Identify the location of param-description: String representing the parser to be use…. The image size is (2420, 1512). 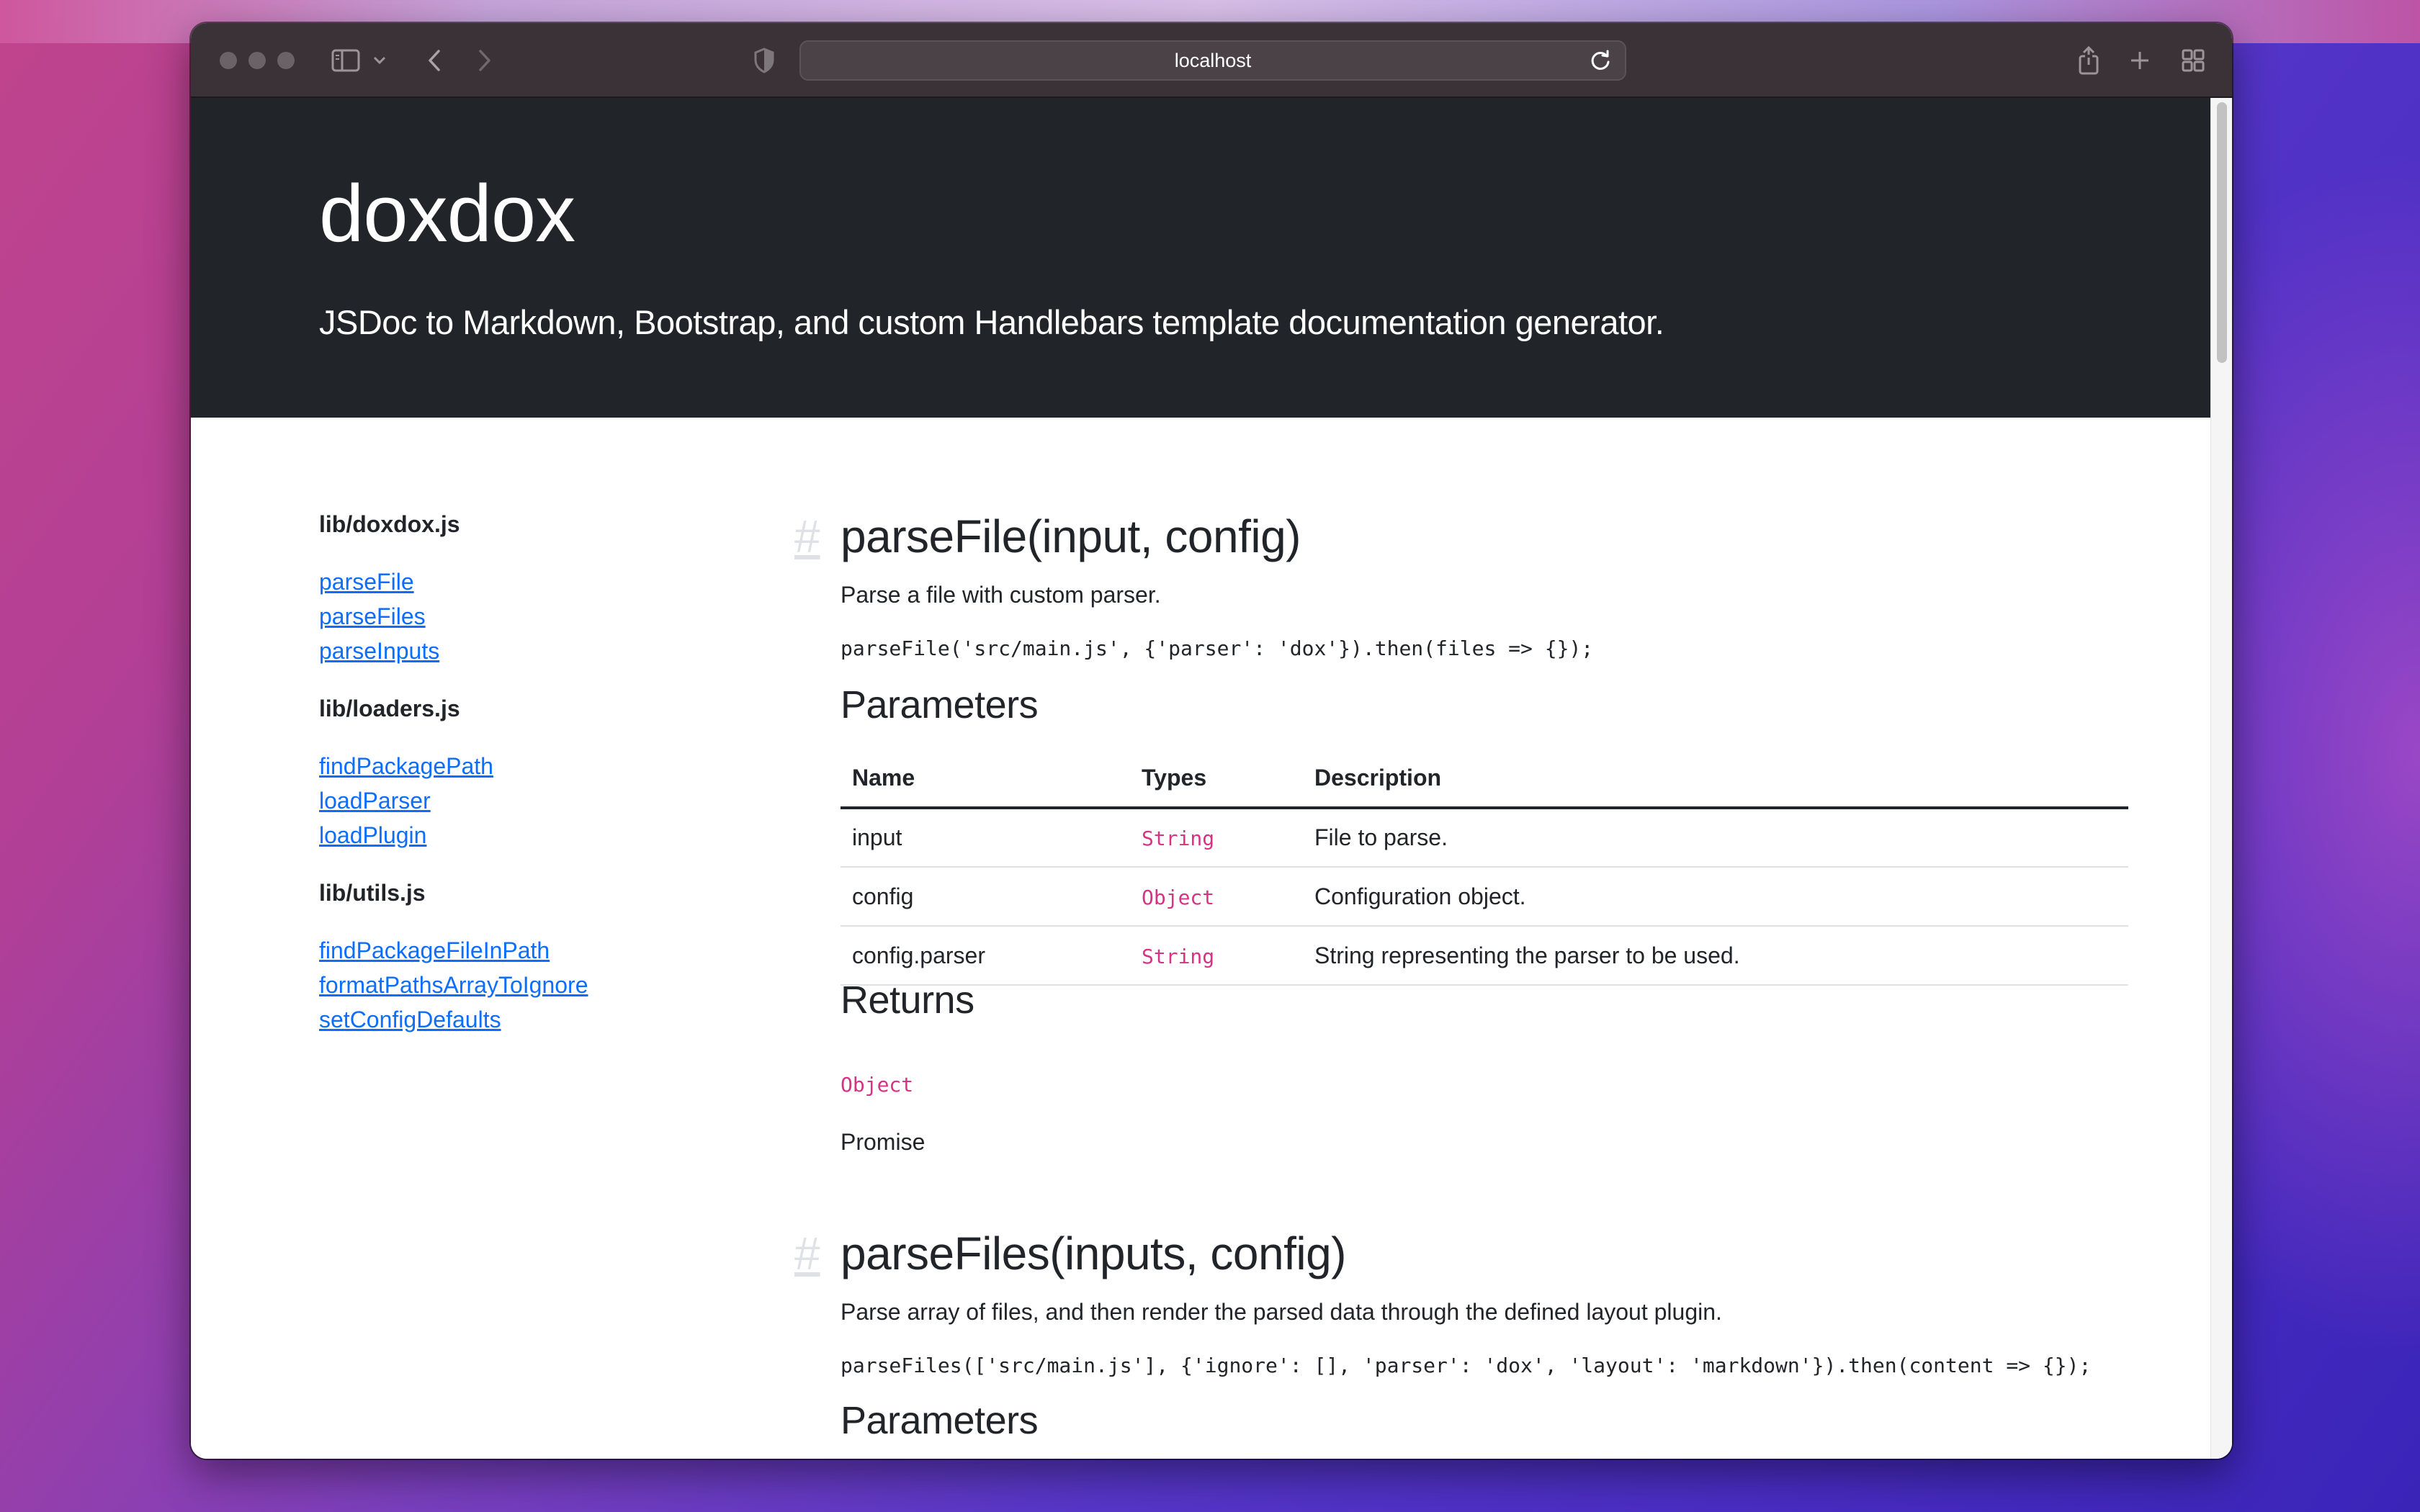
(1715, 956).